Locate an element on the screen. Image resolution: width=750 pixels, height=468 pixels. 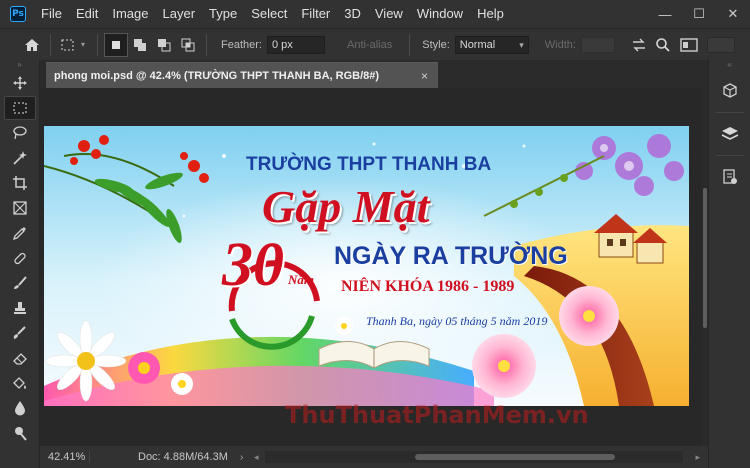
subtract-selection-icon is located at coordinates (164, 45).